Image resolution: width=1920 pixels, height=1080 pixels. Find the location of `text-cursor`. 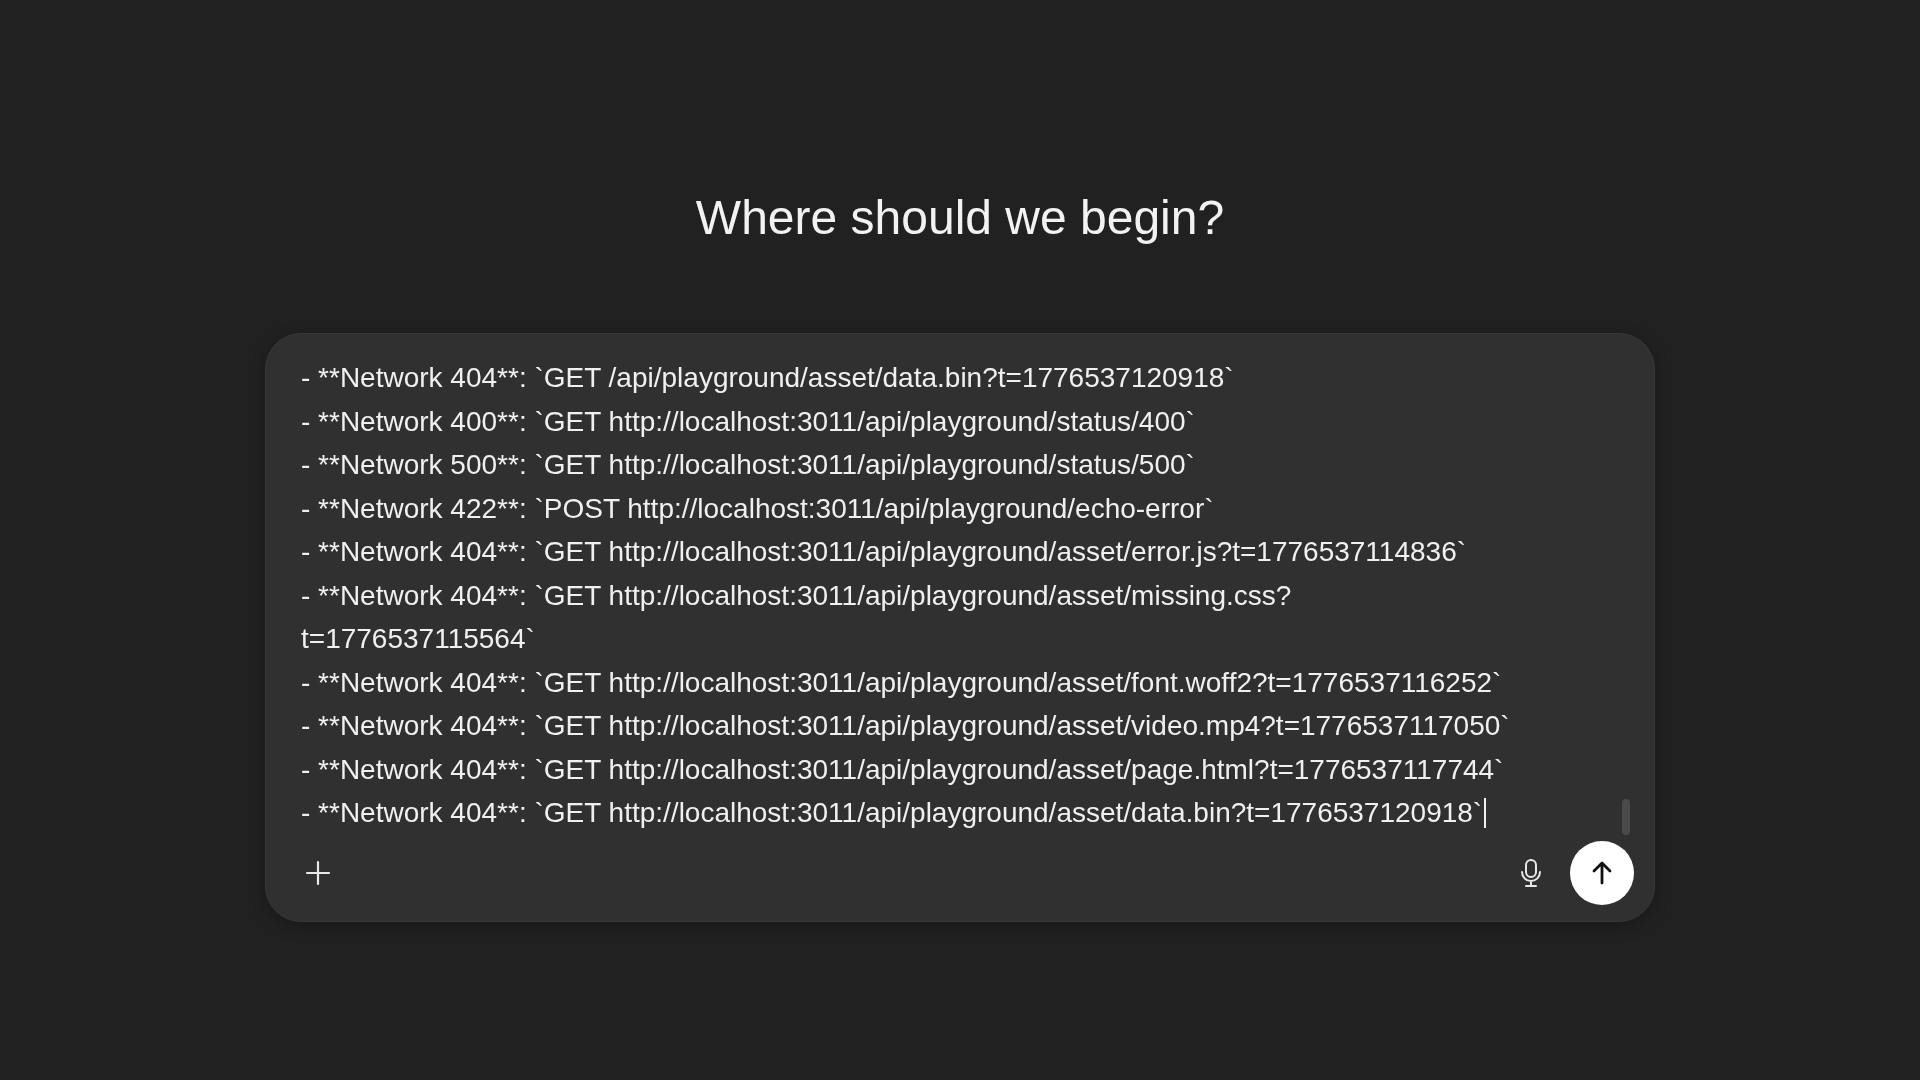

text-cursor is located at coordinates (1485, 813).